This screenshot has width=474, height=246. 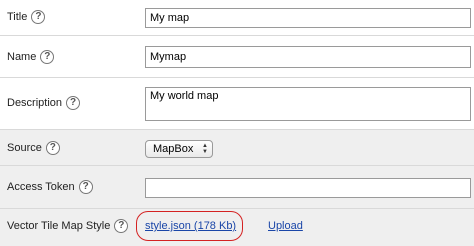 I want to click on title-row: Title ?, so click(x=237, y=18).